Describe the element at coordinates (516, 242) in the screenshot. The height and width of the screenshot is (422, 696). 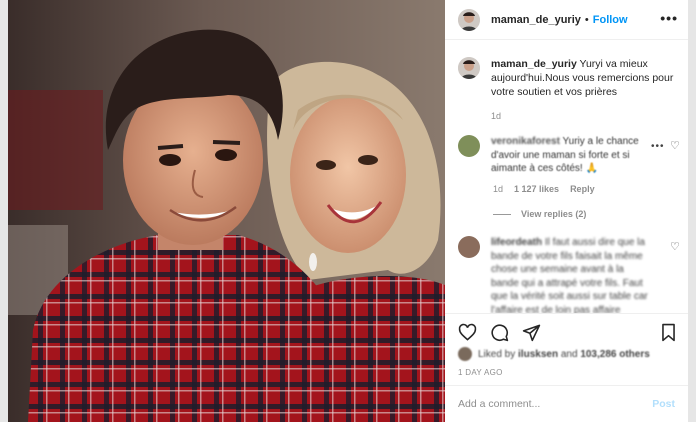
I see `comment-username: lifeordeath` at that location.